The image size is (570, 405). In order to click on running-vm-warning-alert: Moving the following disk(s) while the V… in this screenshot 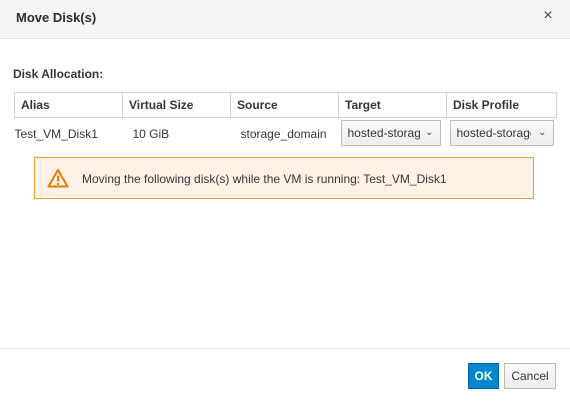, I will do `click(284, 178)`.